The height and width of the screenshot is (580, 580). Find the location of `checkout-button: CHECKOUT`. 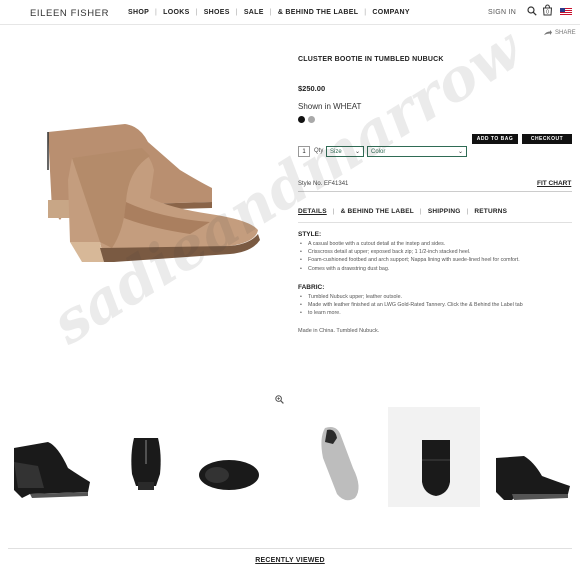

checkout-button: CHECKOUT is located at coordinates (547, 139).